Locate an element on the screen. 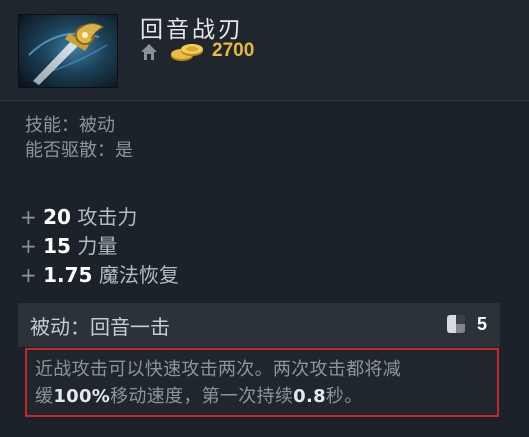 This screenshot has height=437, width=529. desc-duration-value: 0.8 is located at coordinates (309, 396).